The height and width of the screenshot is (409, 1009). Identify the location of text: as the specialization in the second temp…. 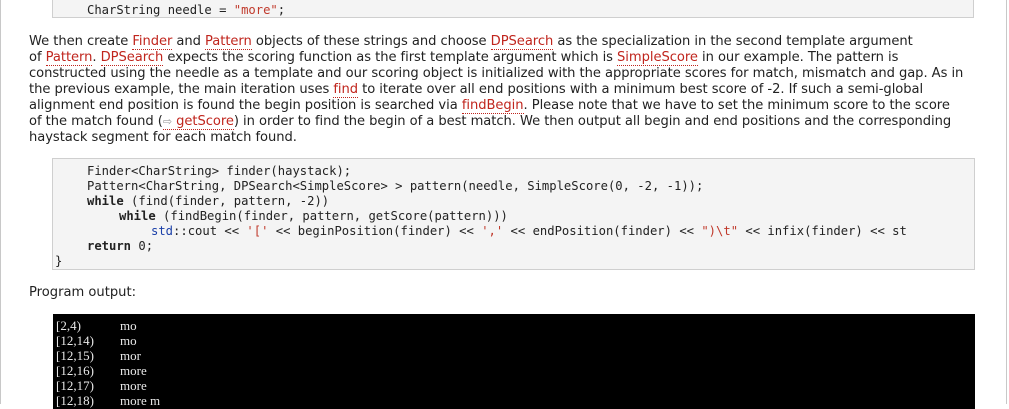
(733, 41).